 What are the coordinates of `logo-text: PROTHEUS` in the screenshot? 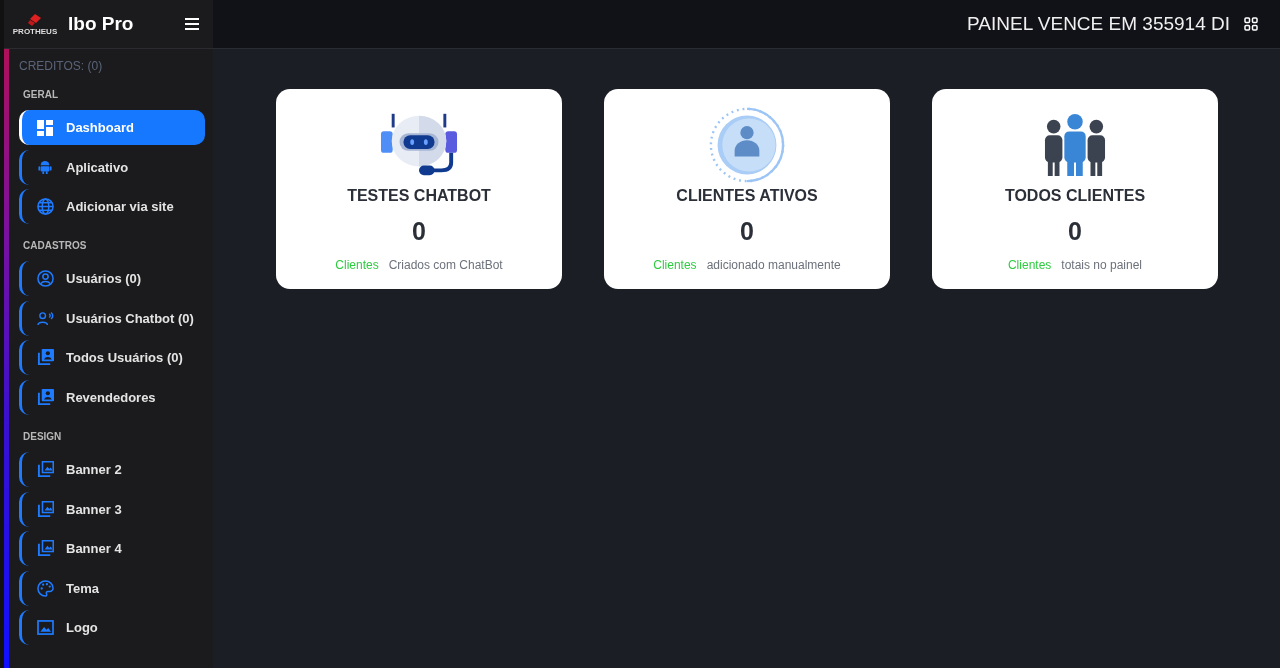 It's located at (35, 31).